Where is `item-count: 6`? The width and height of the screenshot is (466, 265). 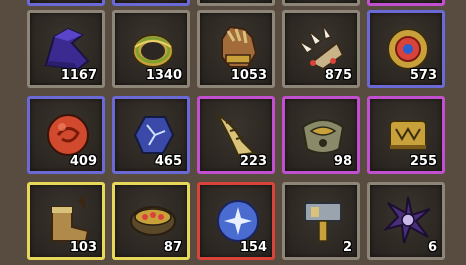 item-count: 6 is located at coordinates (432, 247).